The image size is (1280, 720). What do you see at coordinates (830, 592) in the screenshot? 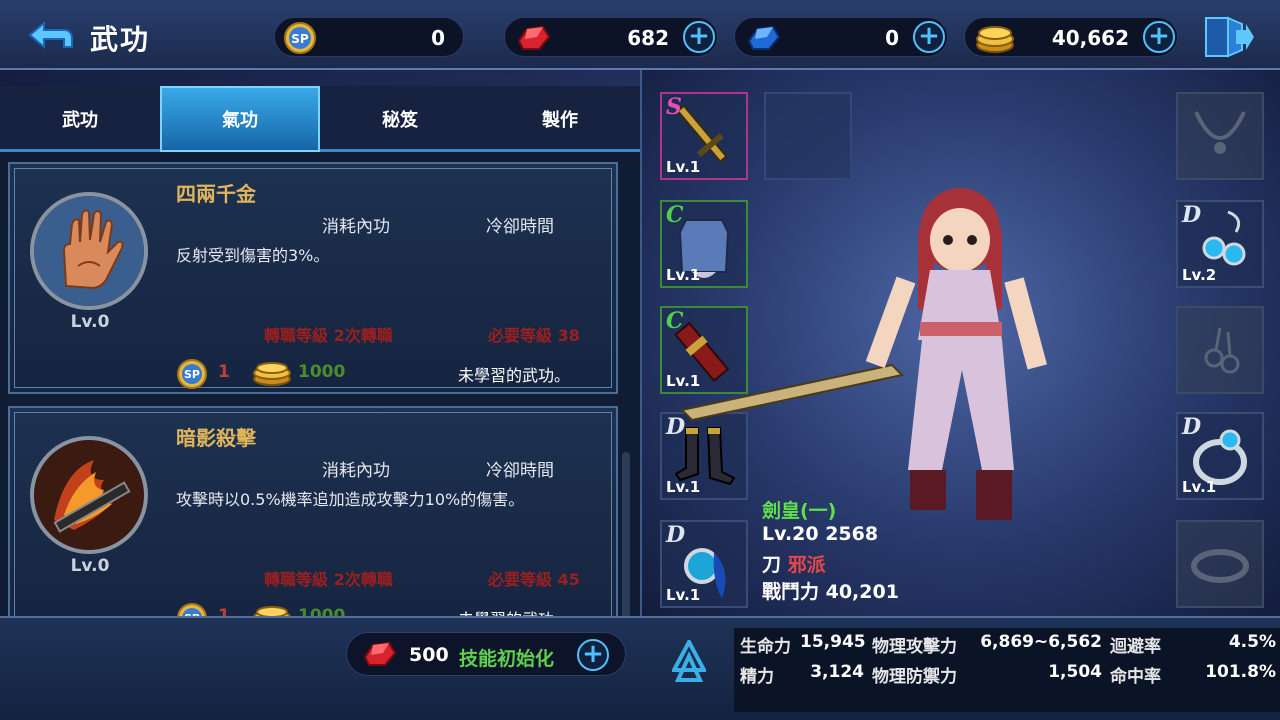
I see `character-power: 戰鬥力 40,201` at bounding box center [830, 592].